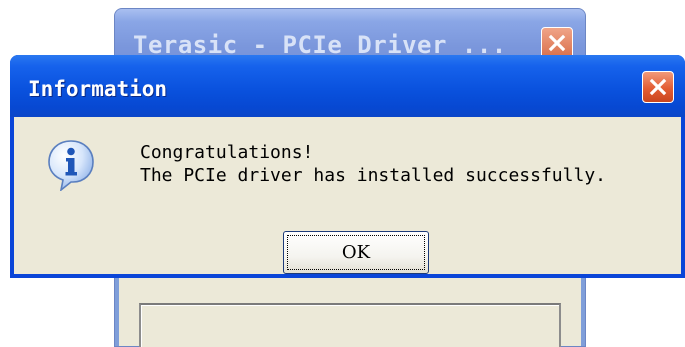 The image size is (685, 347). I want to click on dialog-close-button, so click(658, 87).